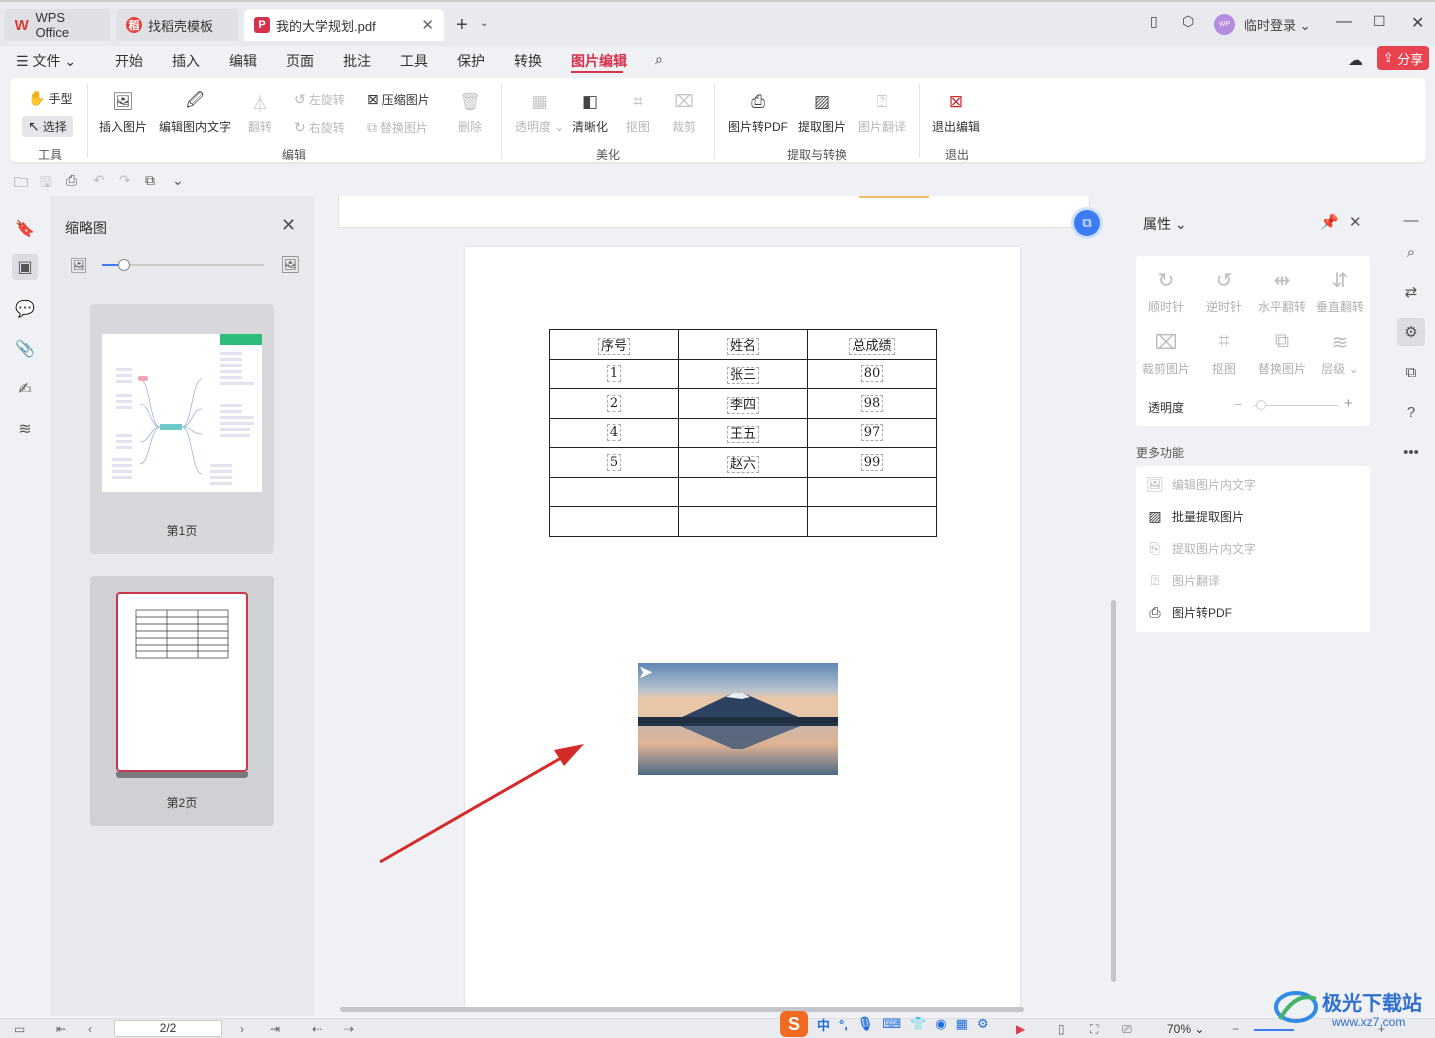  What do you see at coordinates (872, 403) in the screenshot?
I see `table-cell: 98` at bounding box center [872, 403].